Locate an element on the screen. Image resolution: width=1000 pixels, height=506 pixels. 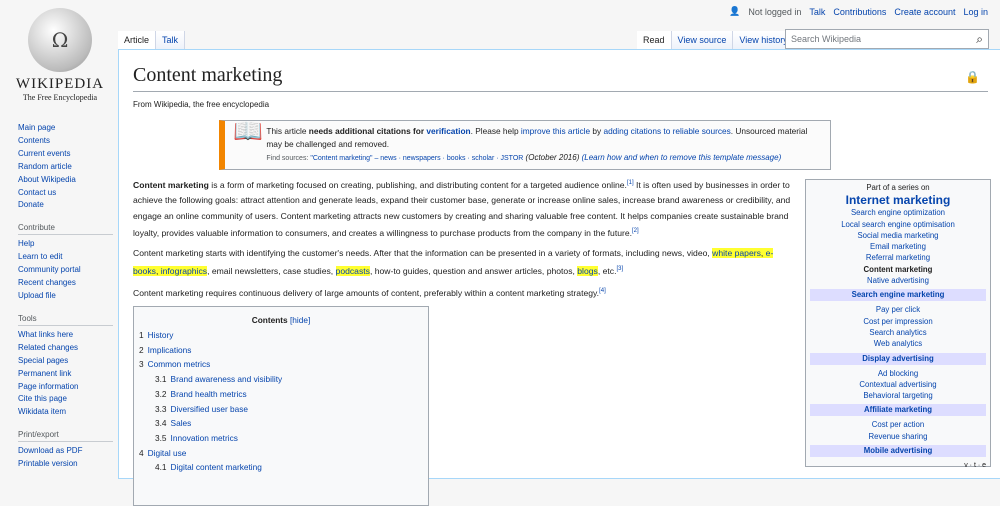
toc-item: 3.1 Brand awareness and visibility is located at coordinates (281, 379).